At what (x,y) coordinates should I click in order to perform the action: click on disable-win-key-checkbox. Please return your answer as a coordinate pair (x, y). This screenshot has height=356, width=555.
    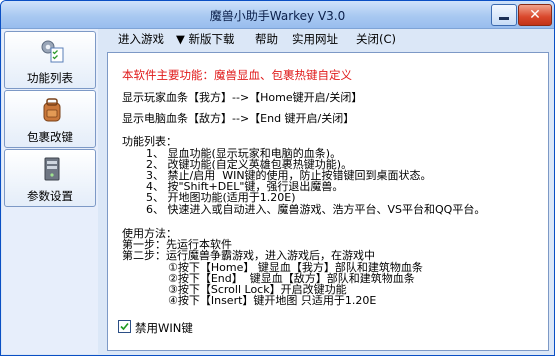
    Looking at the image, I should click on (124, 326).